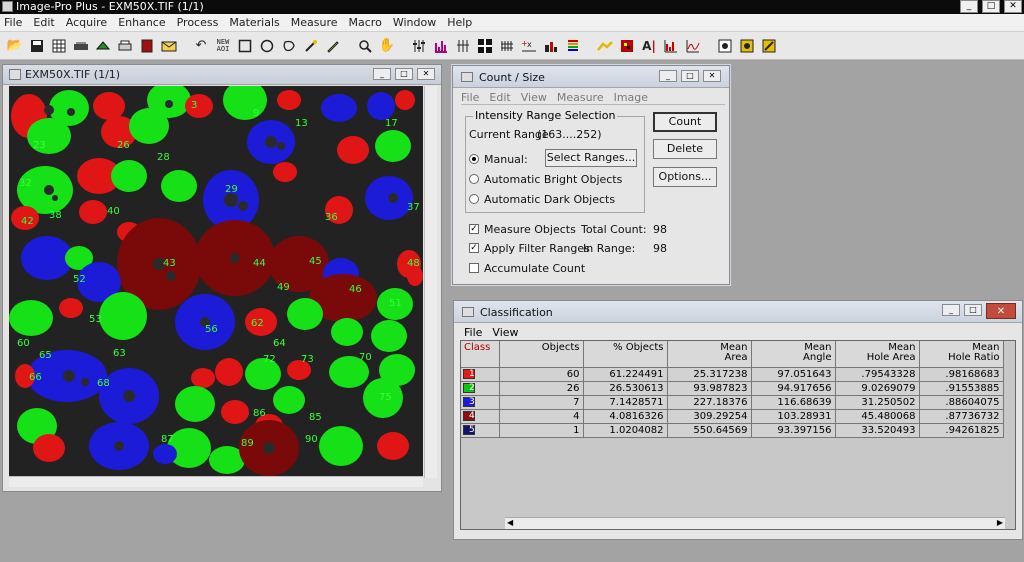  What do you see at coordinates (507, 46) in the screenshot?
I see `cross-icon` at bounding box center [507, 46].